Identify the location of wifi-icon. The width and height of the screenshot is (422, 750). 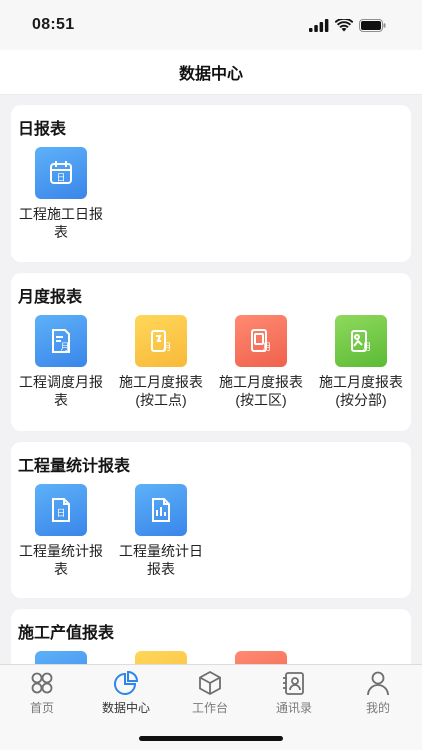
(344, 24).